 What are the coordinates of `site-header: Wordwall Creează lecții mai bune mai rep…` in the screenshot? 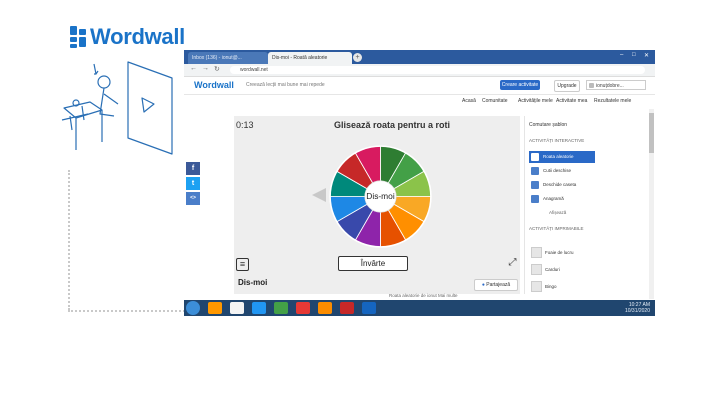 It's located at (419, 86).